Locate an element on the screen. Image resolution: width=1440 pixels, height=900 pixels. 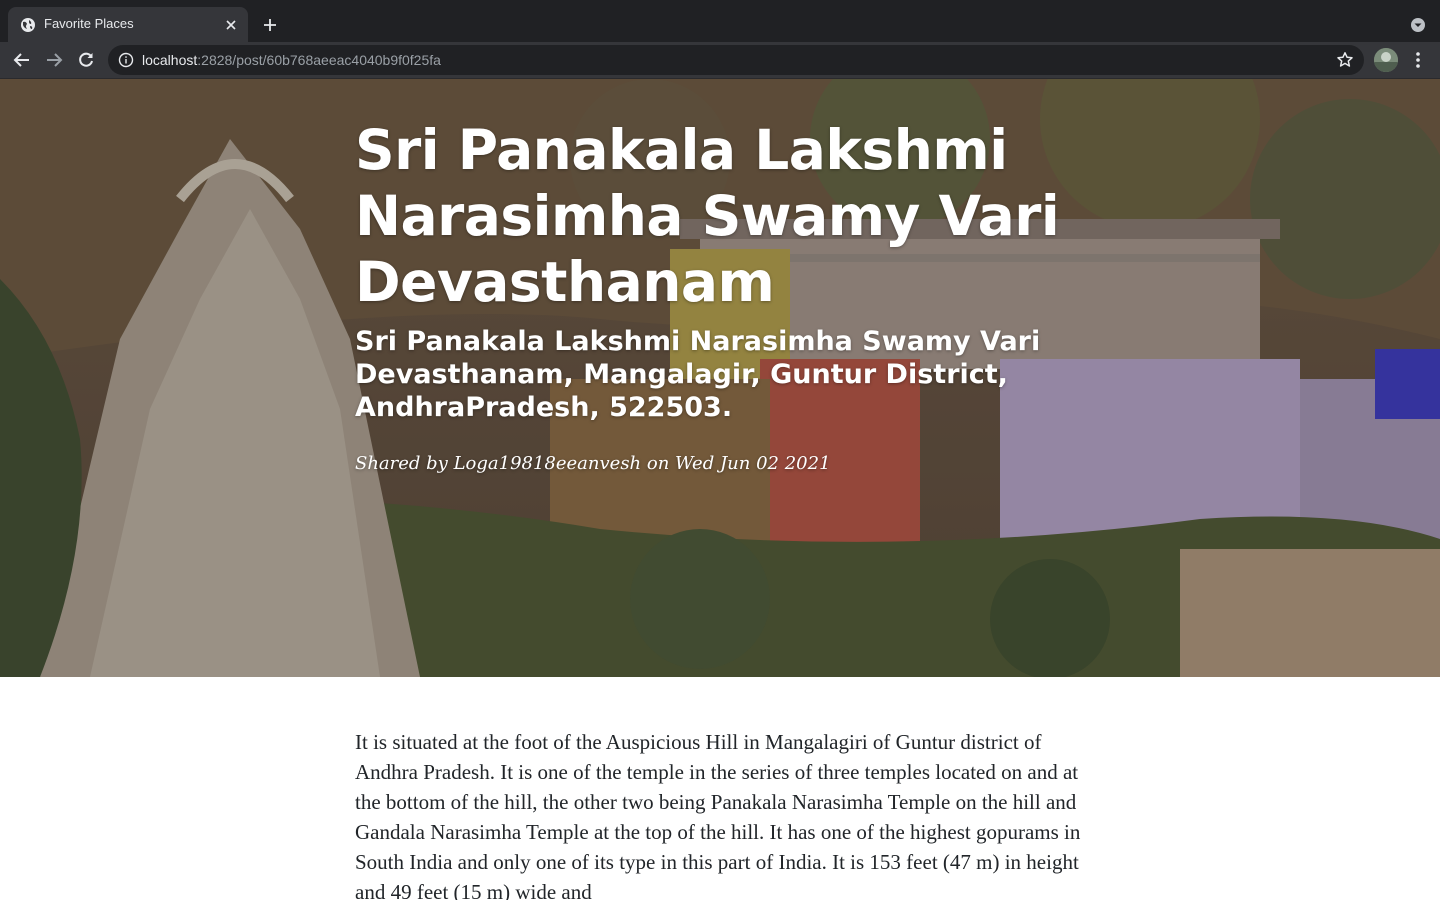
url-path: :2828/post/60b768aeeac4040b9f0f25fa is located at coordinates (319, 60).